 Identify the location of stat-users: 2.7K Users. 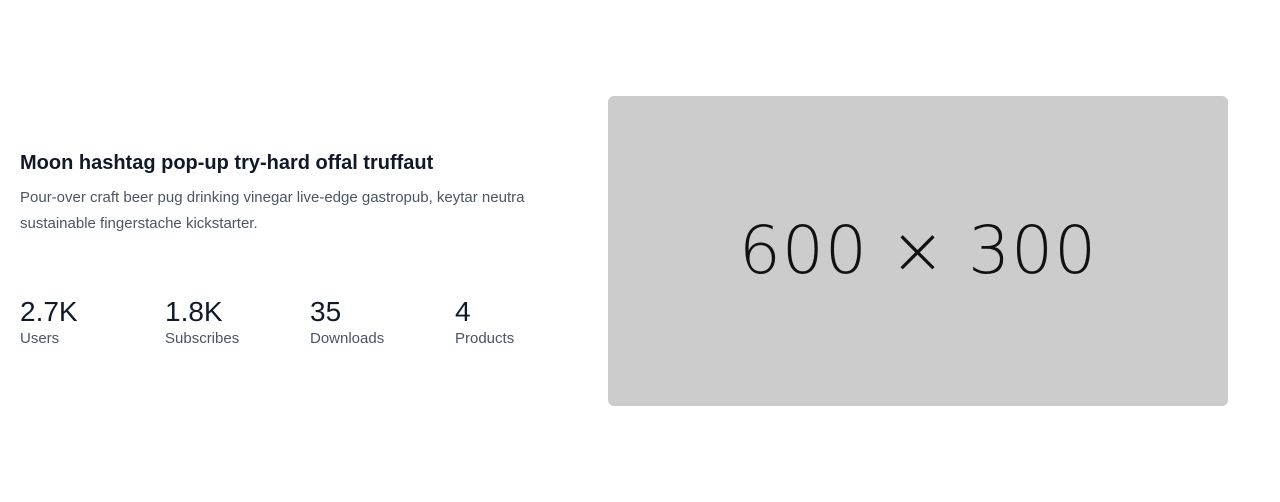
(90, 322).